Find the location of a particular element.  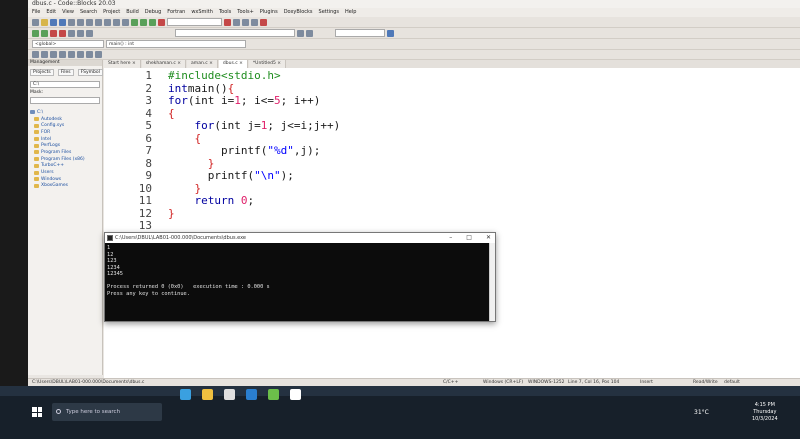

new-file-icon is located at coordinates (35, 22).